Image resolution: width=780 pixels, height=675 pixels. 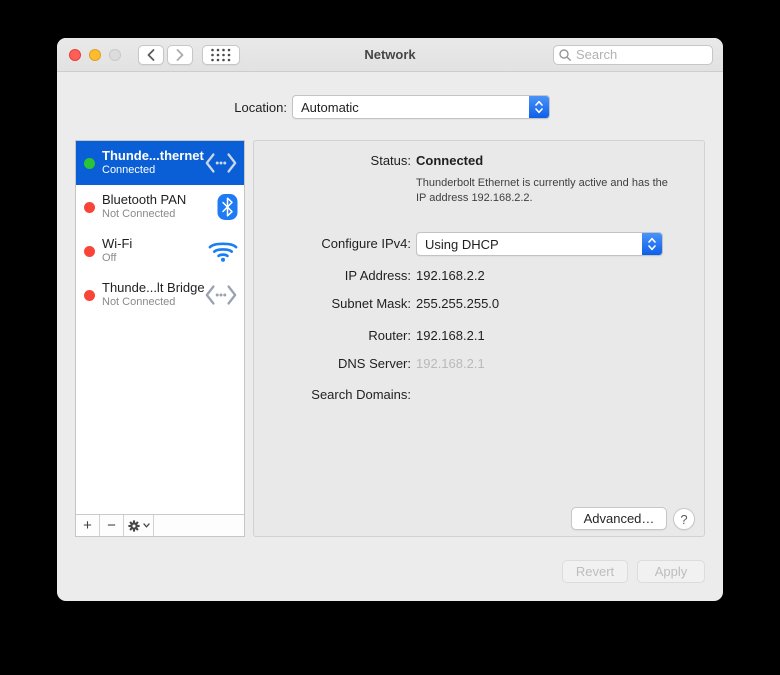 I want to click on service-name: Wi-Fi, so click(x=117, y=243).